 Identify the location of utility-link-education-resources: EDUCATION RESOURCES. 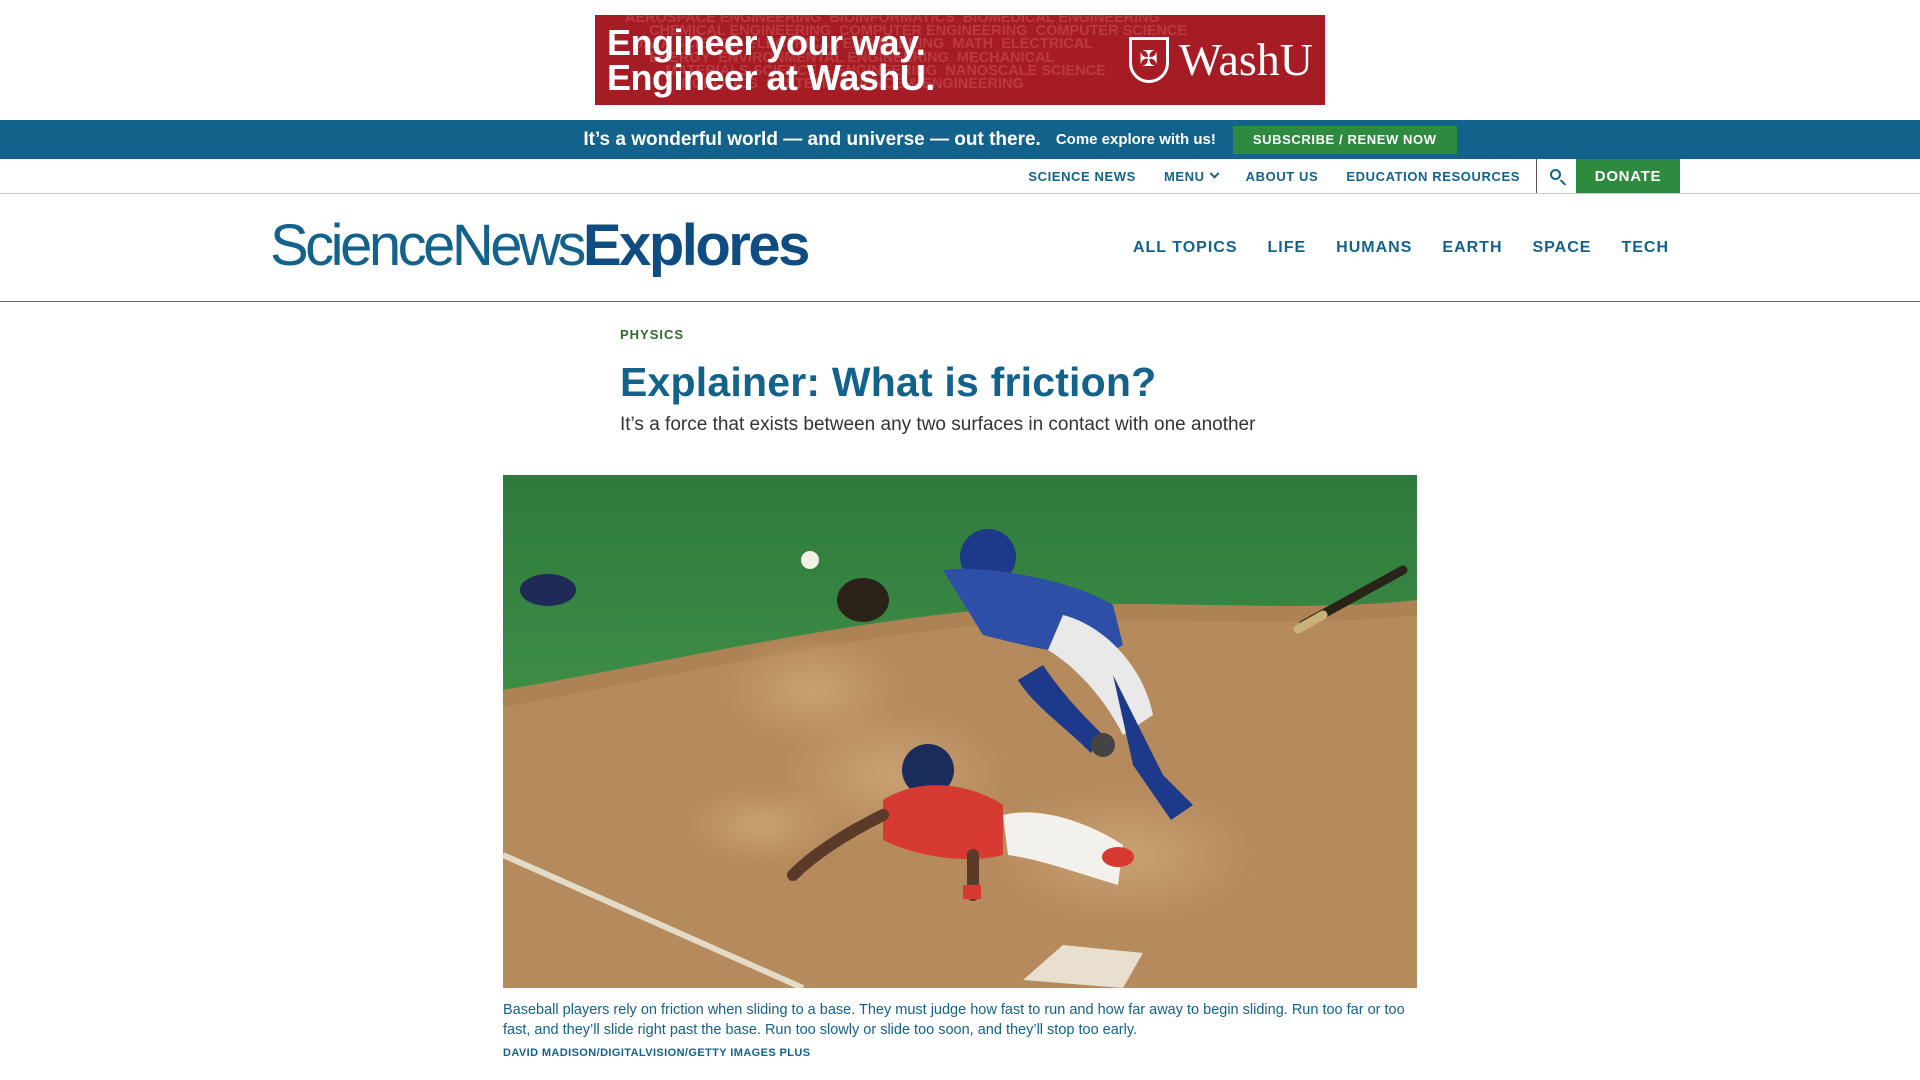
(1433, 176).